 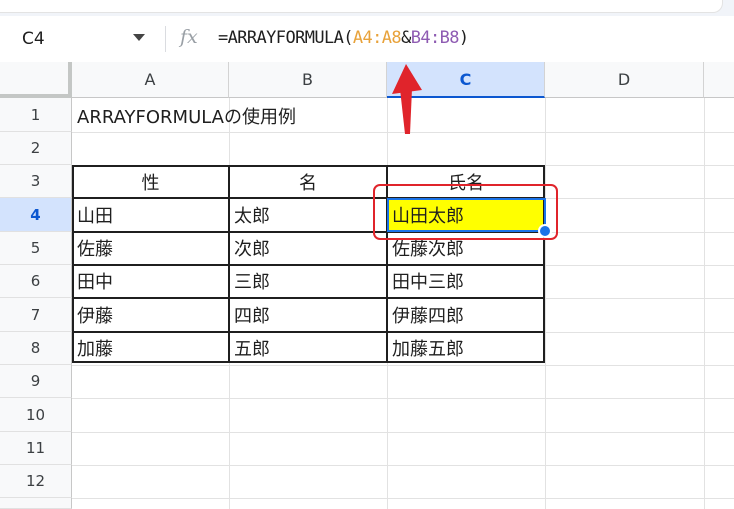 What do you see at coordinates (465, 212) in the screenshot?
I see `annotation-box` at bounding box center [465, 212].